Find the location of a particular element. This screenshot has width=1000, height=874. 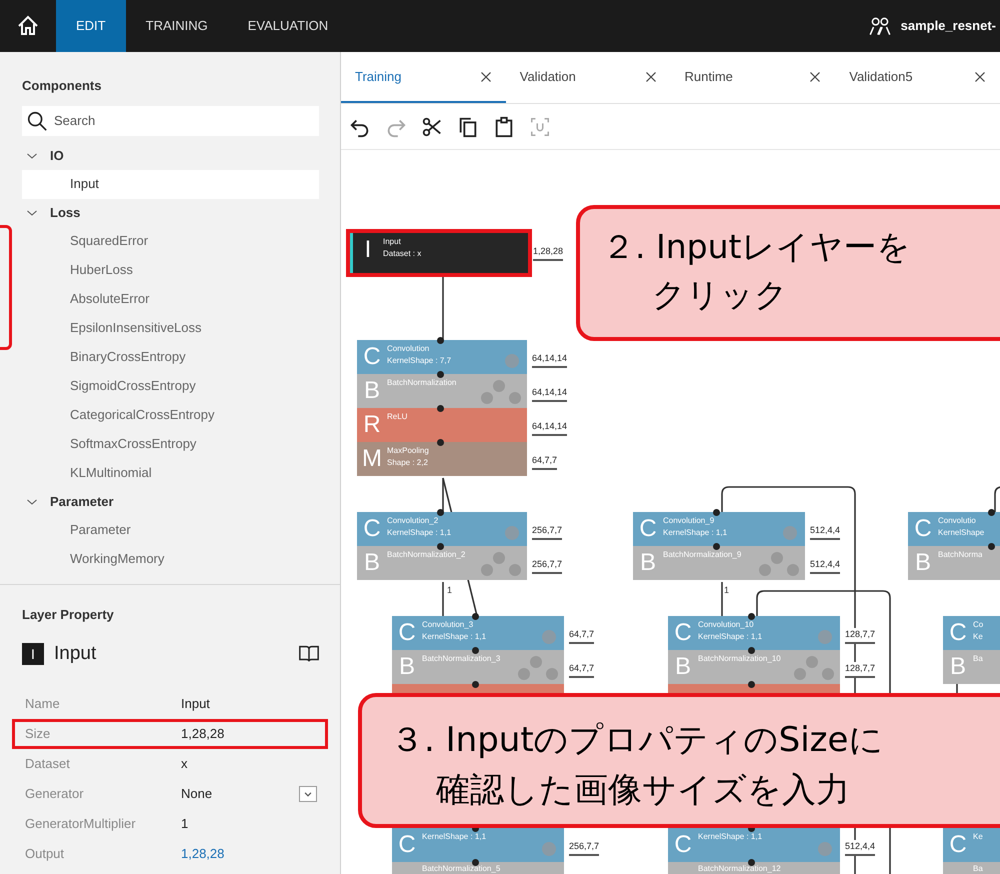

tree-item: WorkingMemory is located at coordinates (170, 559).